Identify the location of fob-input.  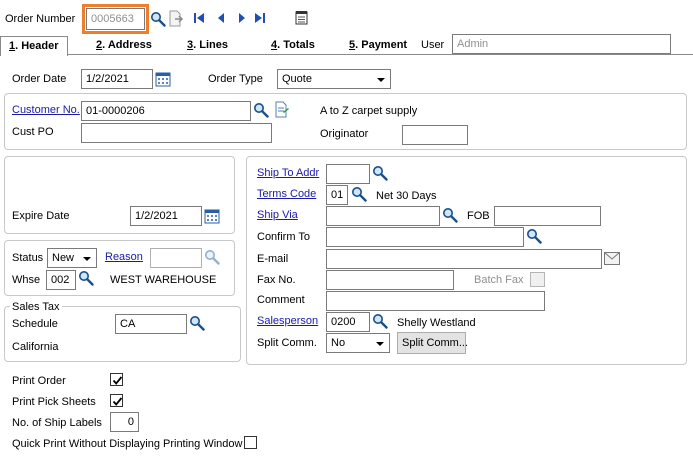
(547, 216).